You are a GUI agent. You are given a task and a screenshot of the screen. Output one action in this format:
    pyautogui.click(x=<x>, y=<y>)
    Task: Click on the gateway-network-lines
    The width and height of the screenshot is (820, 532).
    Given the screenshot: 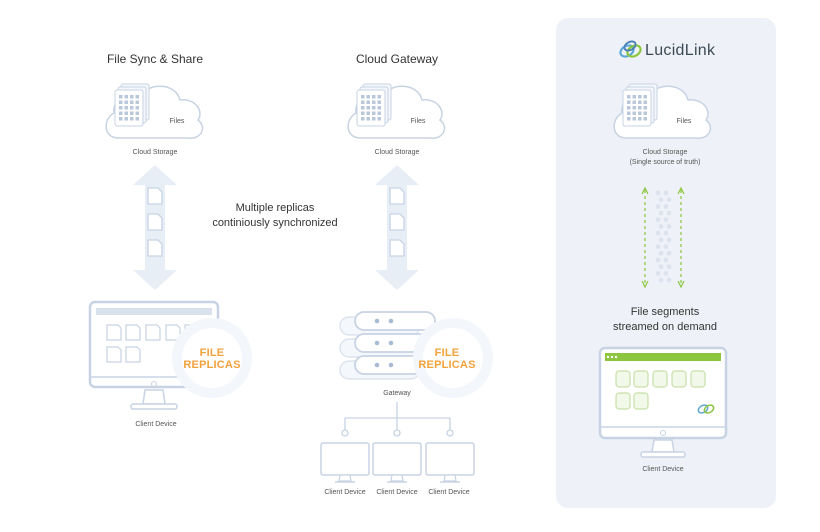 What is the action you would take?
    pyautogui.click(x=397, y=442)
    